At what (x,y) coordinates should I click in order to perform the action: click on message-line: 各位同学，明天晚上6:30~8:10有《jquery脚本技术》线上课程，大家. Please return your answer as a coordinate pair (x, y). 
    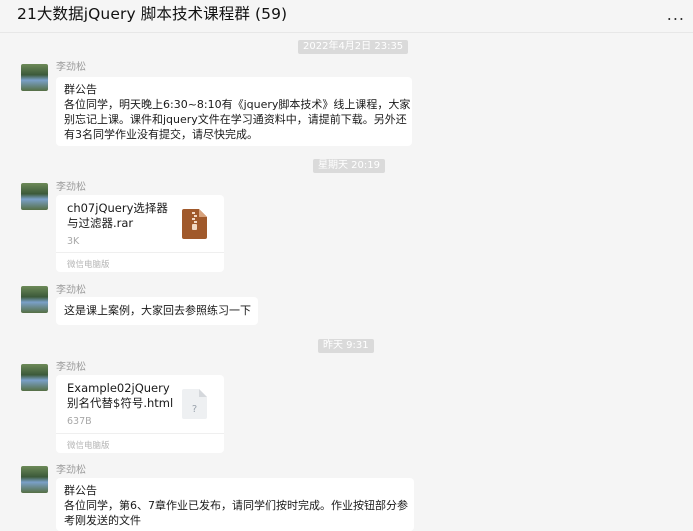
    Looking at the image, I should click on (237, 104).